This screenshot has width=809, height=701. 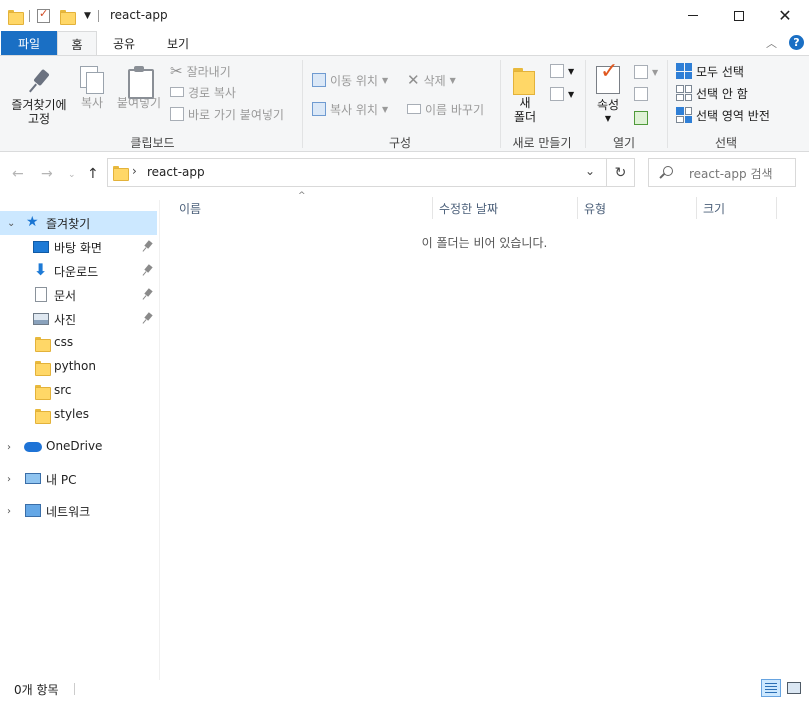 What do you see at coordinates (684, 71) in the screenshot?
I see `select-all-icon` at bounding box center [684, 71].